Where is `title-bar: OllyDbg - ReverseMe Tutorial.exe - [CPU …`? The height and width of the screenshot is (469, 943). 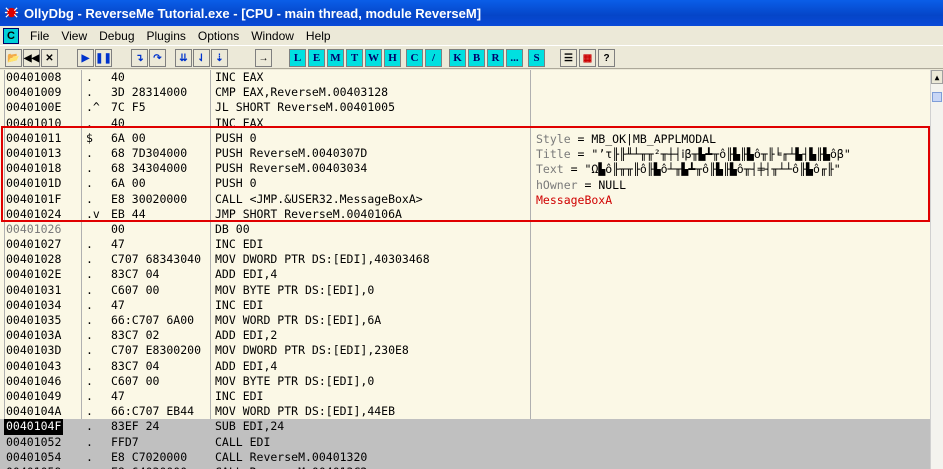 title-bar: OllyDbg - ReverseMe Tutorial.exe - [CPU … is located at coordinates (471, 13).